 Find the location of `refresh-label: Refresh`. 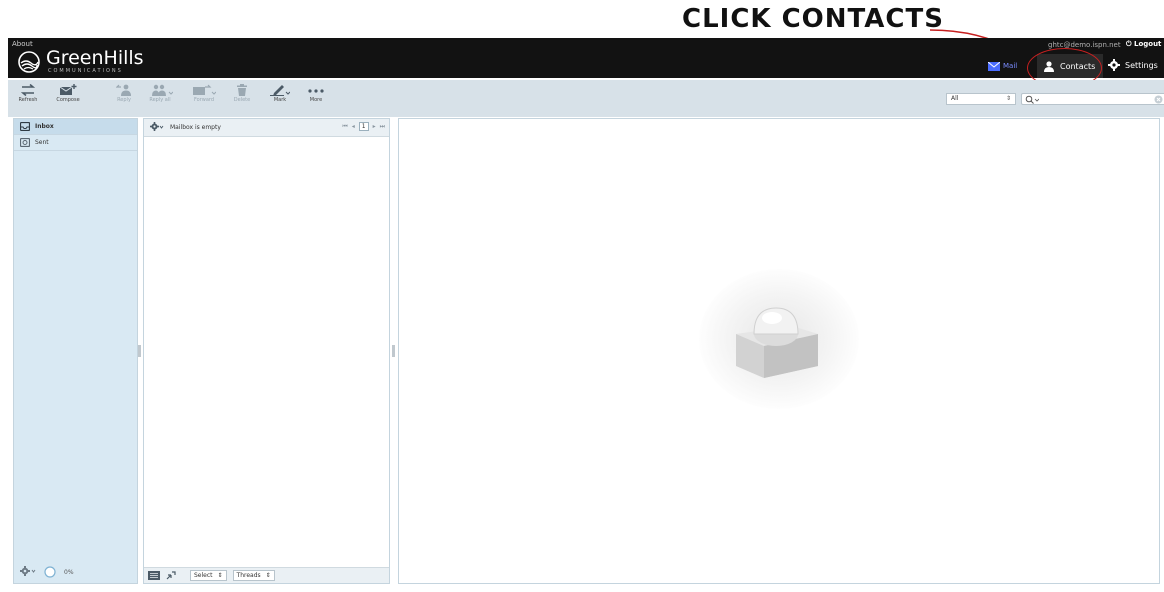

refresh-label: Refresh is located at coordinates (28, 100).